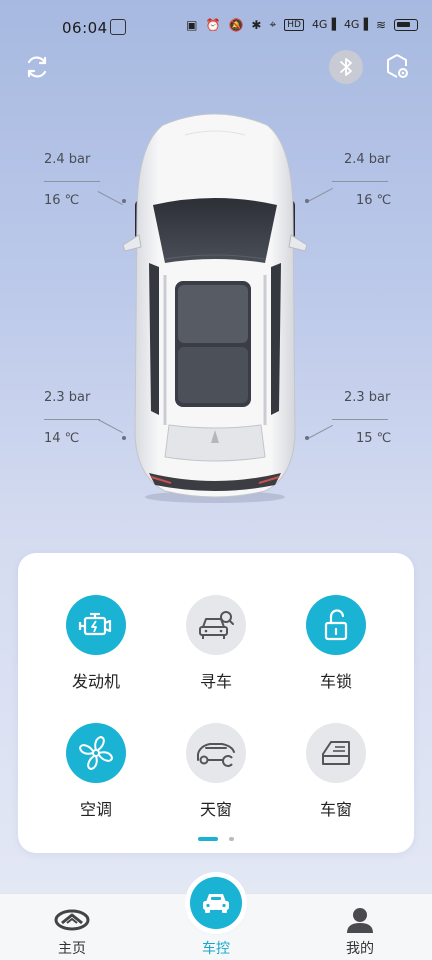  Describe the element at coordinates (360, 949) in the screenshot. I see `nav-mine-label: 我的` at that location.